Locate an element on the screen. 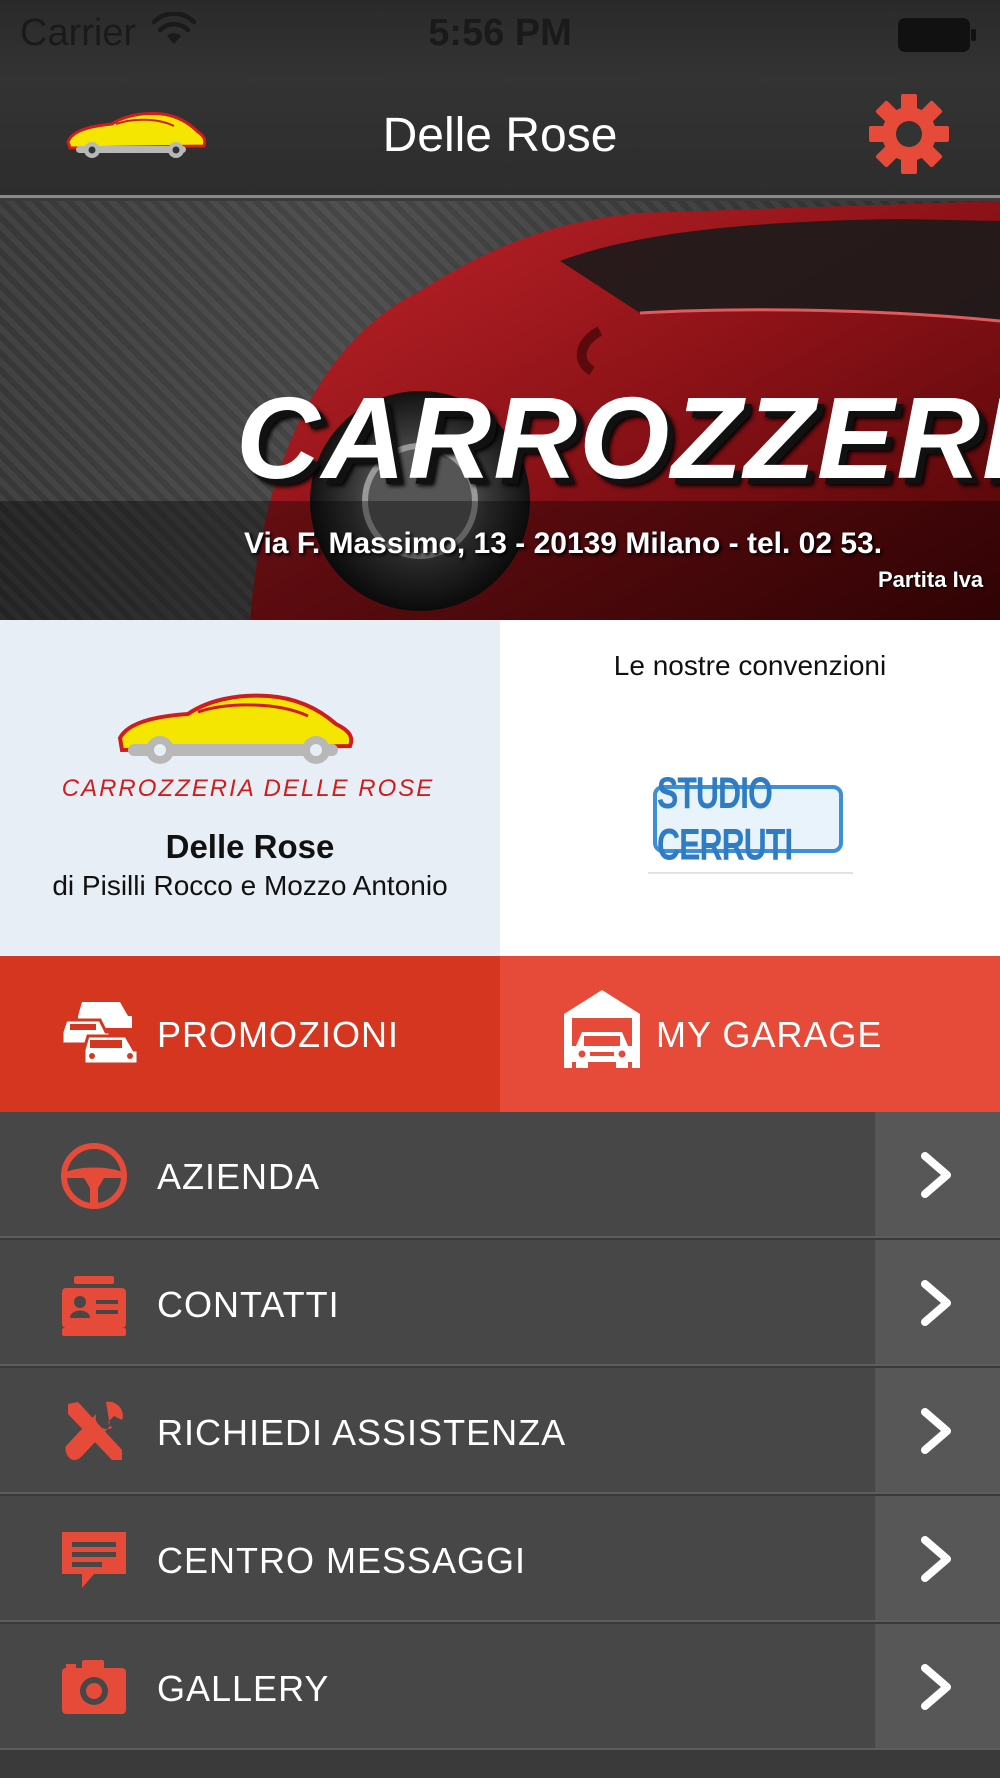 The width and height of the screenshot is (1000, 1778). menu-item-label: AZIENDA is located at coordinates (239, 1176).